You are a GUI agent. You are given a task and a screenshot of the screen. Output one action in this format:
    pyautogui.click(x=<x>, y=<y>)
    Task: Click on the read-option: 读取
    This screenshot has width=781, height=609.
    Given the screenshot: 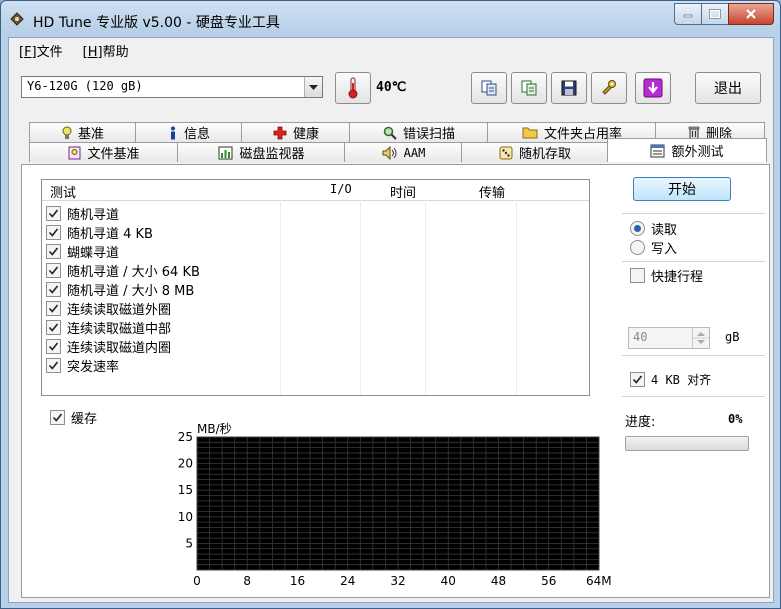 What is the action you would take?
    pyautogui.click(x=653, y=228)
    